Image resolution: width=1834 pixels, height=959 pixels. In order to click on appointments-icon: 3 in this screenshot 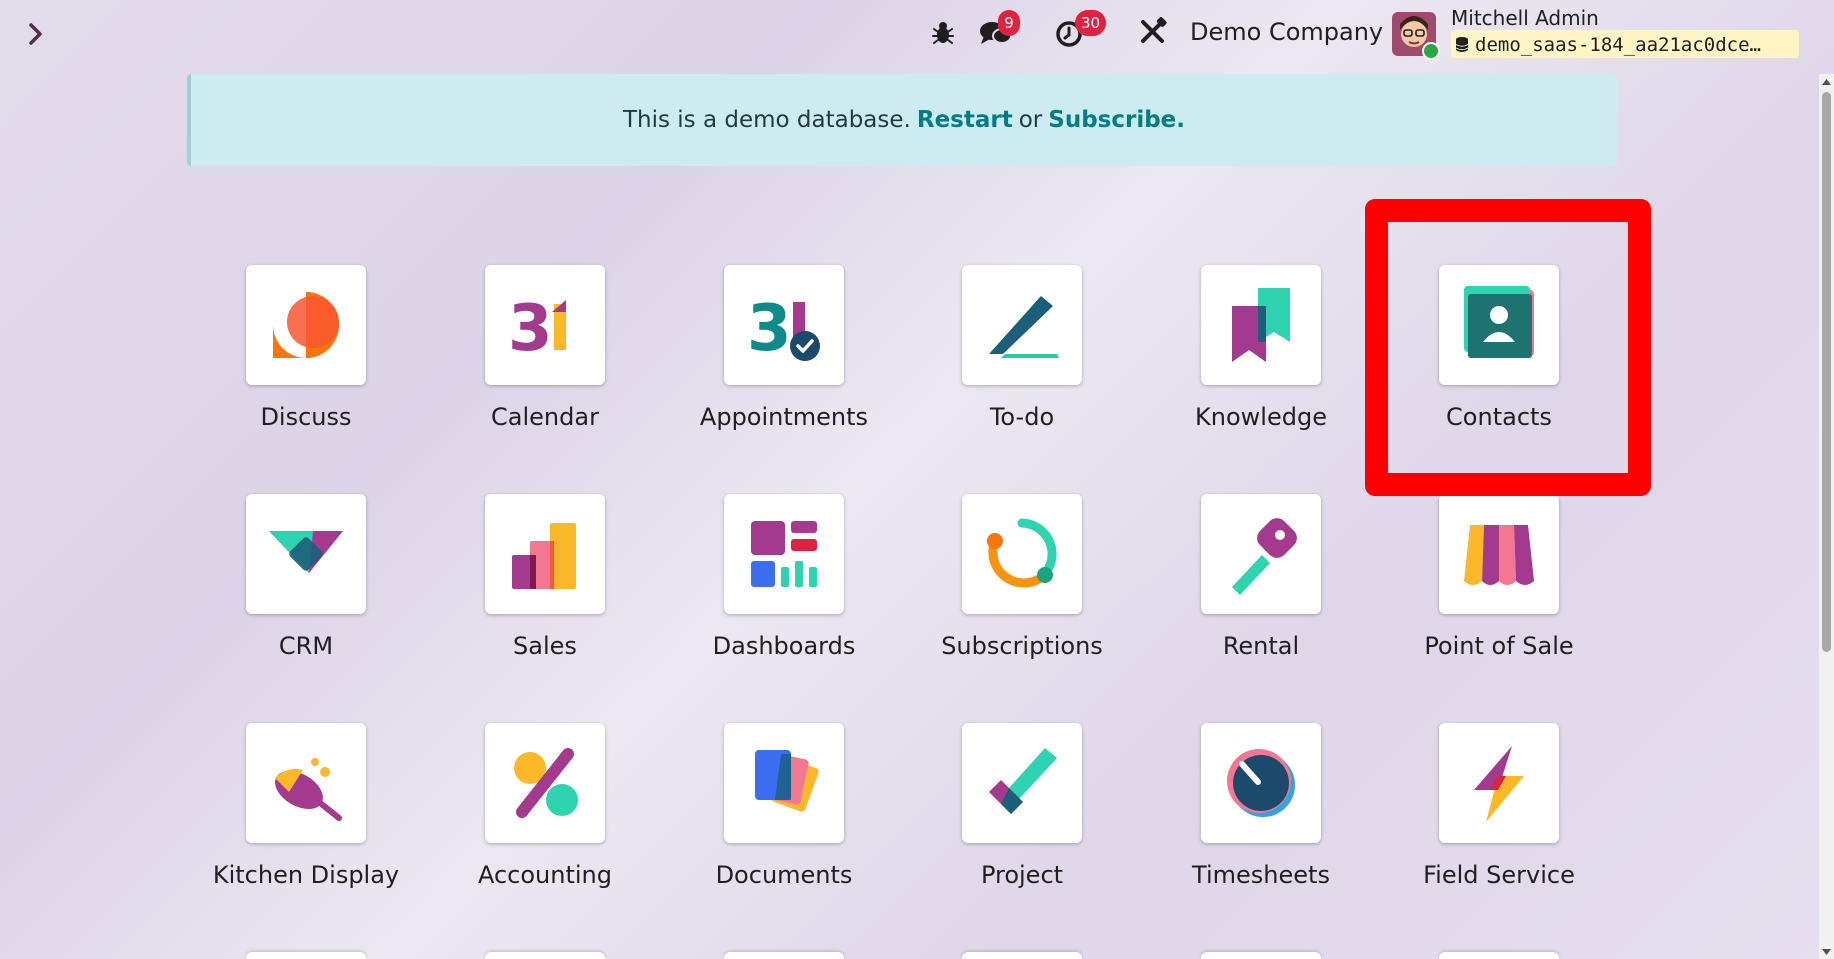, I will do `click(784, 325)`.